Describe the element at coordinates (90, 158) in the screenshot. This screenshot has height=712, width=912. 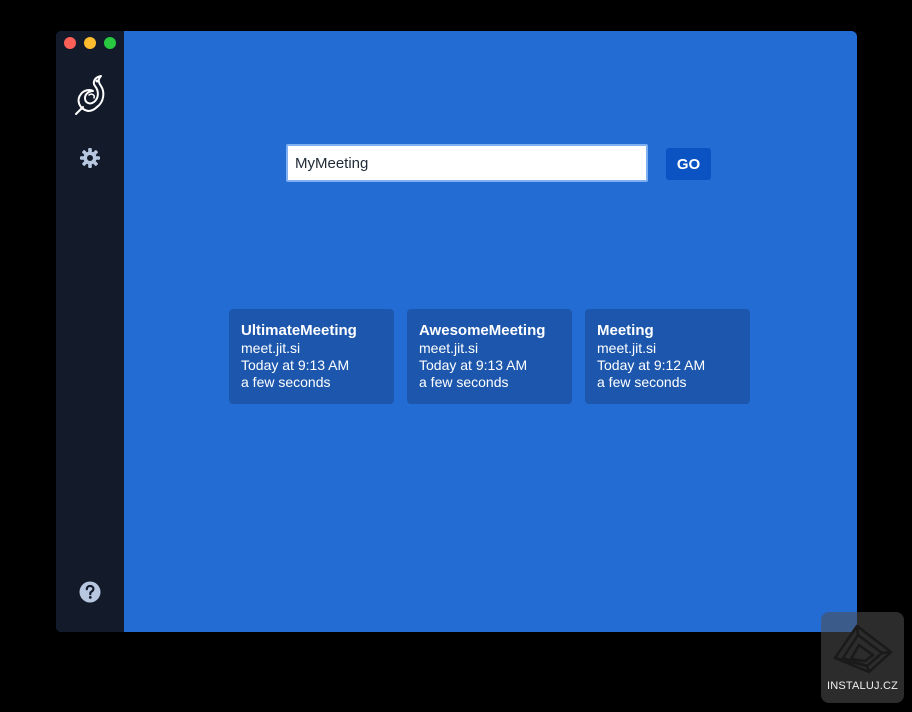
I see `gear-icon` at that location.